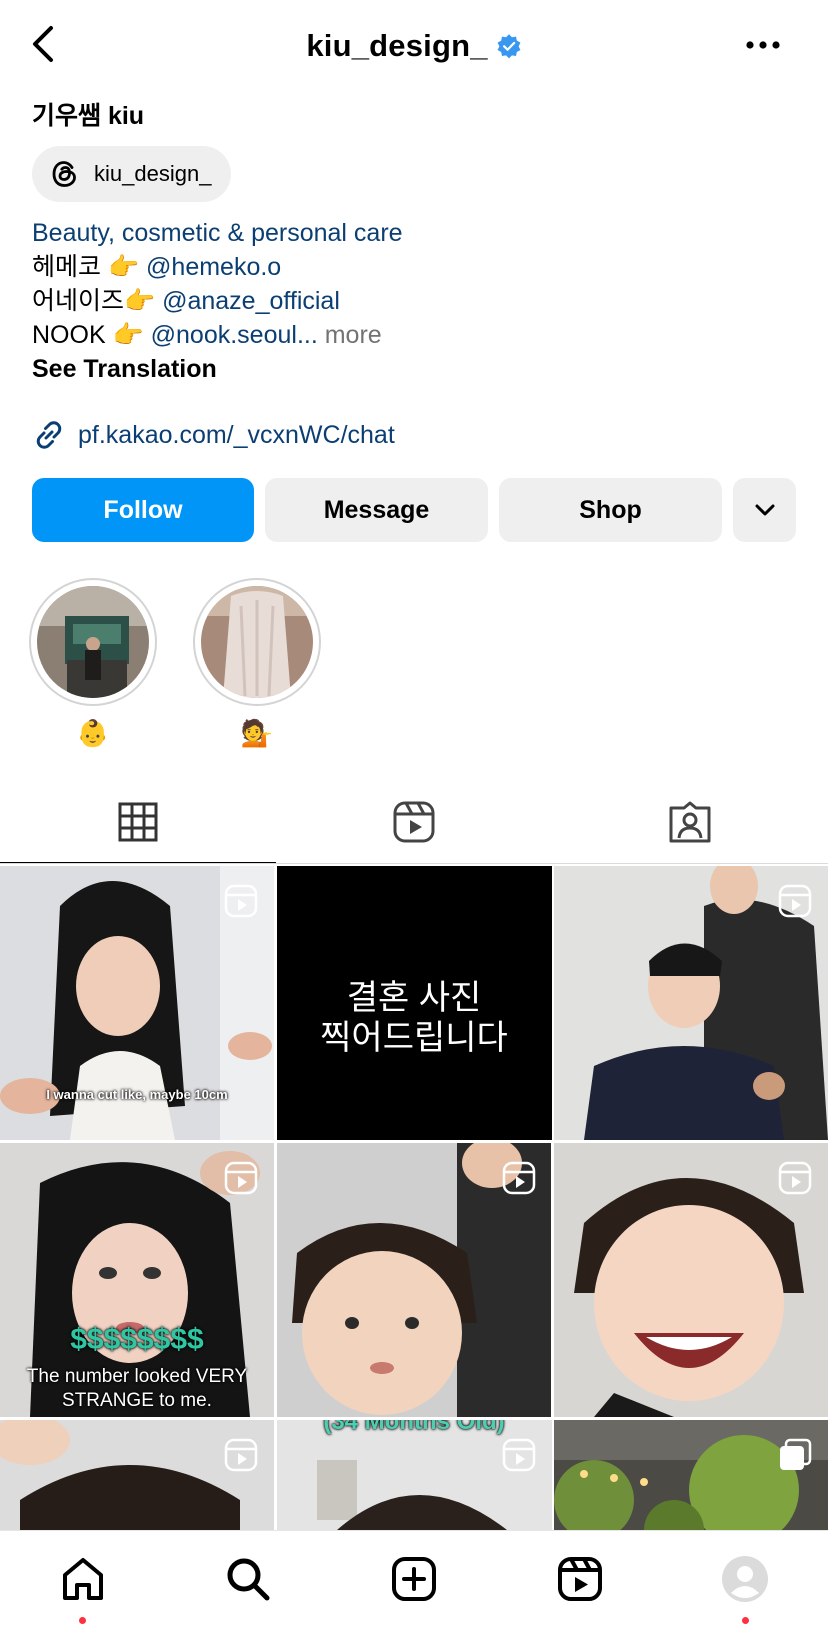 Image resolution: width=828 pixels, height=1628 pixels. I want to click on bio-line: 어네이즈👉 @anaze_official, so click(217, 301).